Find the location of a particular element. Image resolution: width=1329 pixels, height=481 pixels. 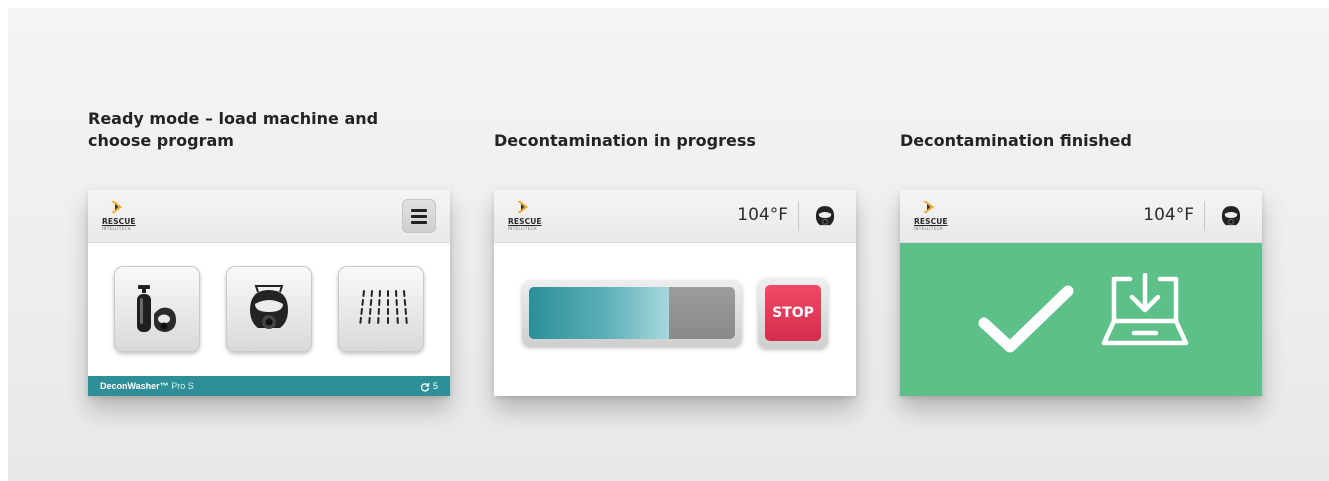

program-face-mask-button is located at coordinates (269, 309).